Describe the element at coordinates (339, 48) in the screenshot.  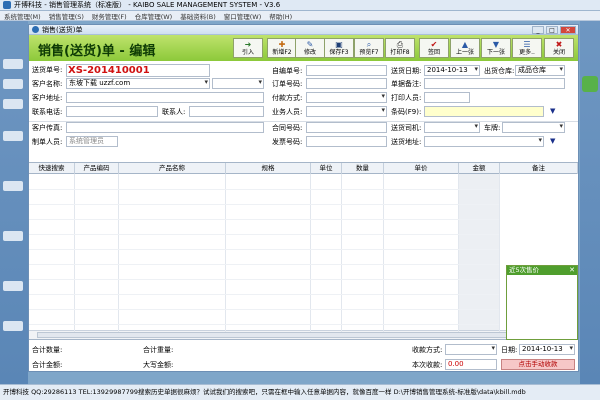
I see `save-button: ▣ 保存F3` at that location.